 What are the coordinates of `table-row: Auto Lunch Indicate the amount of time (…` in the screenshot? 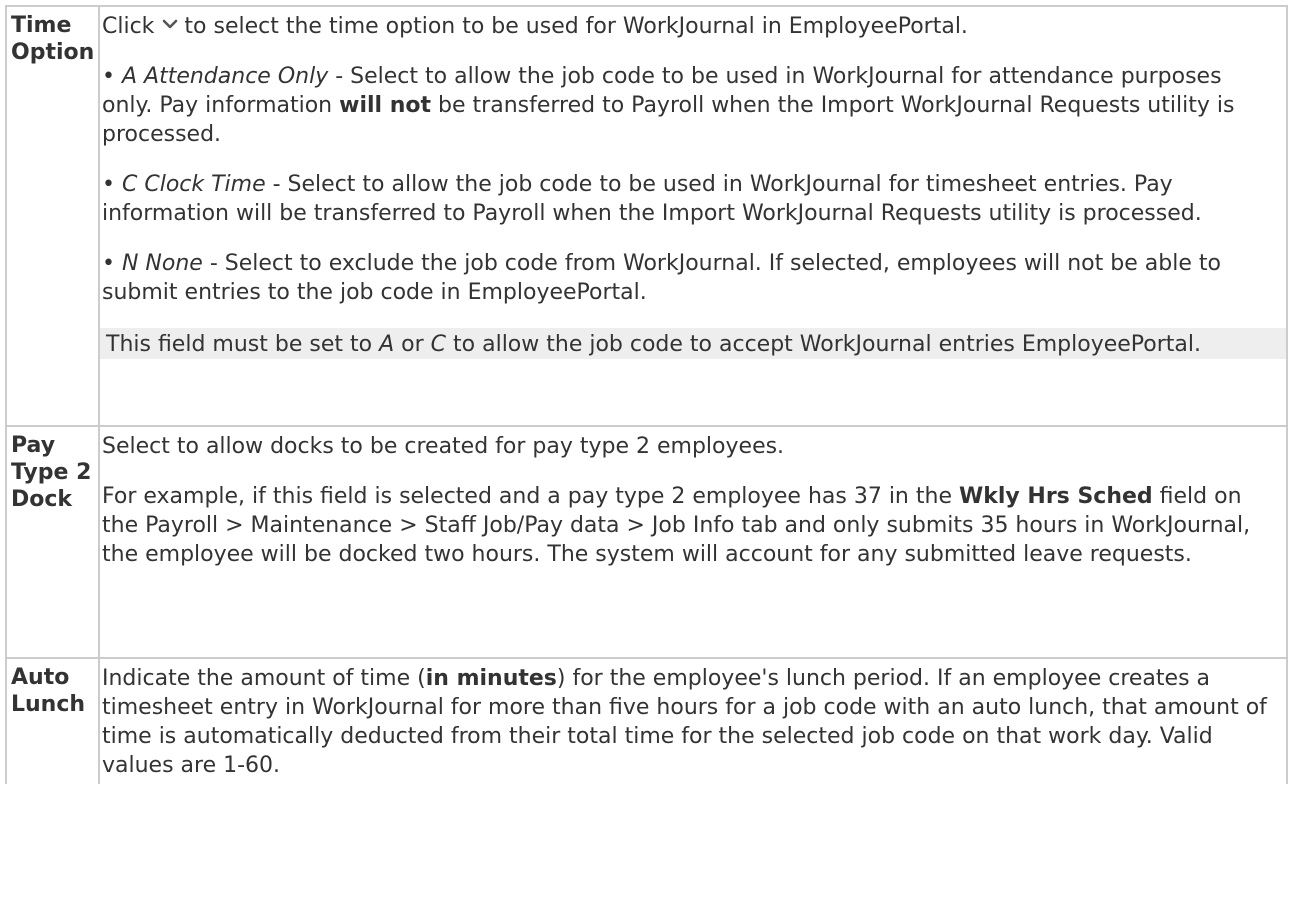 It's located at (646, 720).